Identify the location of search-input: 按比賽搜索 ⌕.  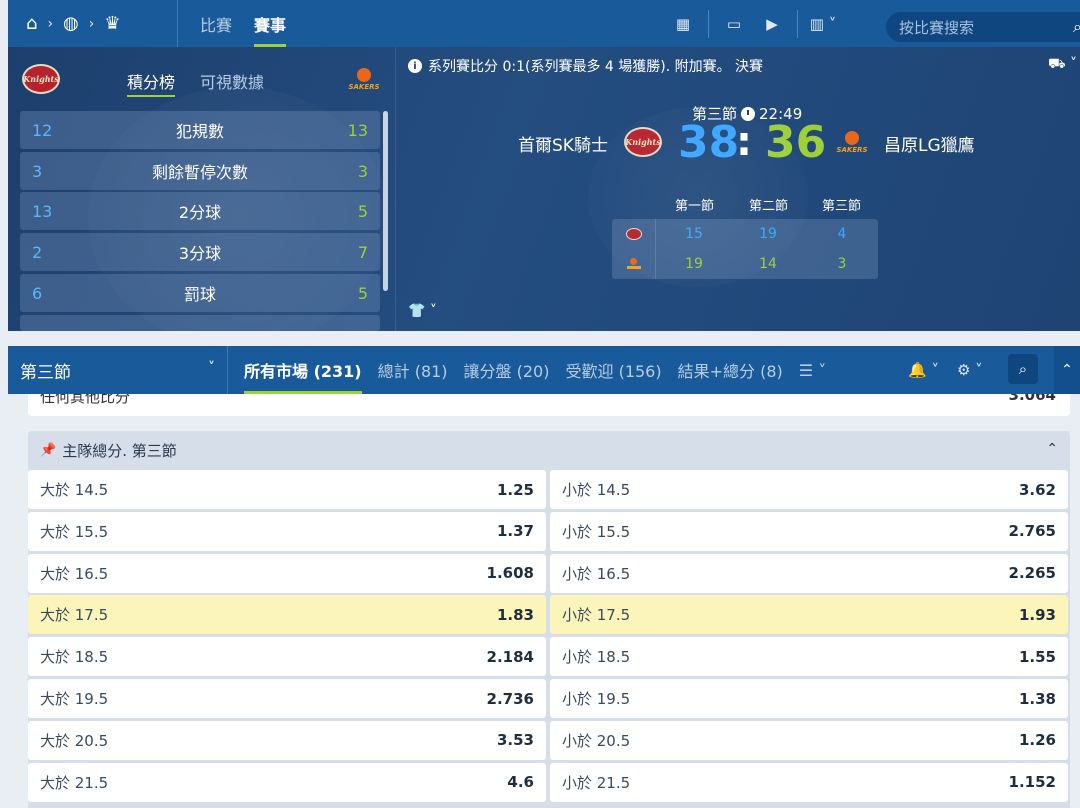
(983, 27).